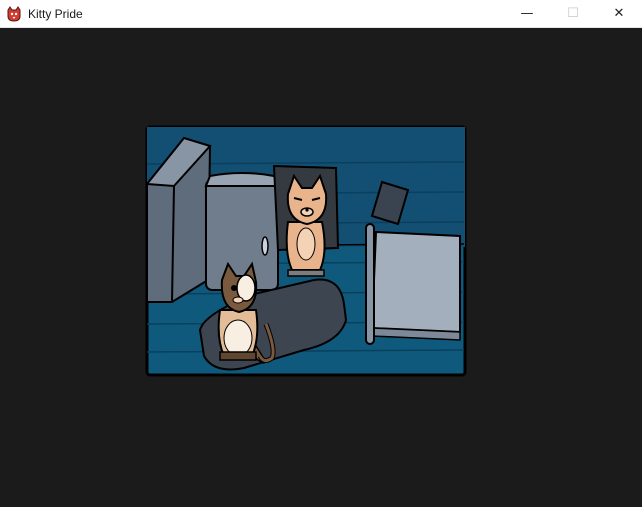 Image resolution: width=642 pixels, height=507 pixels. I want to click on minimize-button: —, so click(527, 13).